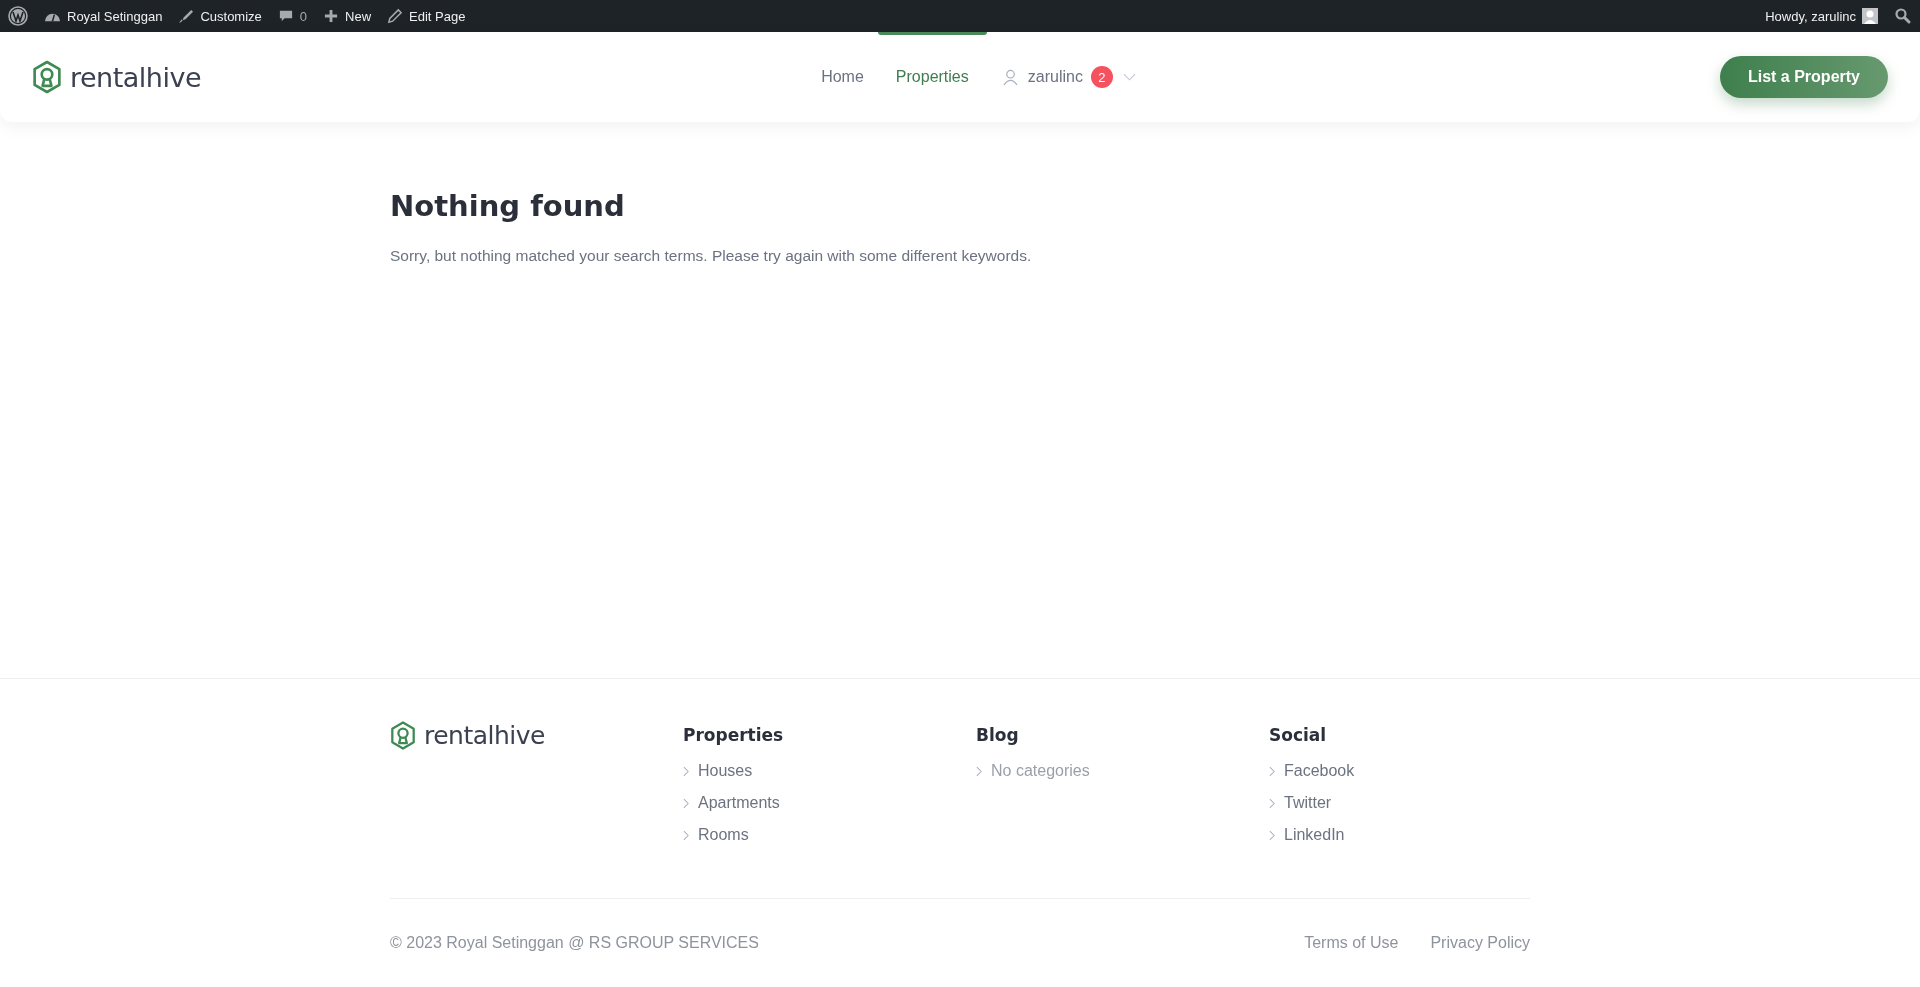 The image size is (1920, 987). I want to click on copyright-text: © 2023 Royal Setinggan @ RS GROUP SERVICES, so click(574, 943).